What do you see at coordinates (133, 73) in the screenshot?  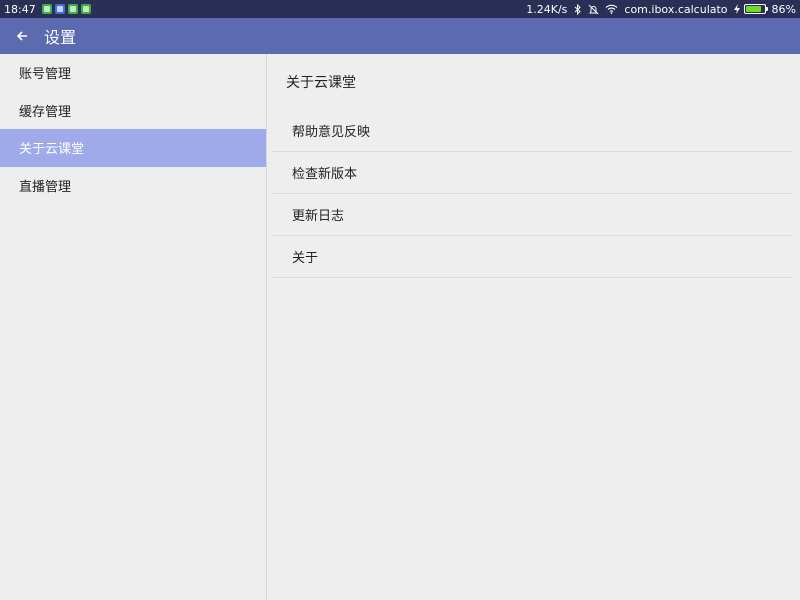 I see `sidenav-item-account: 账号管理` at bounding box center [133, 73].